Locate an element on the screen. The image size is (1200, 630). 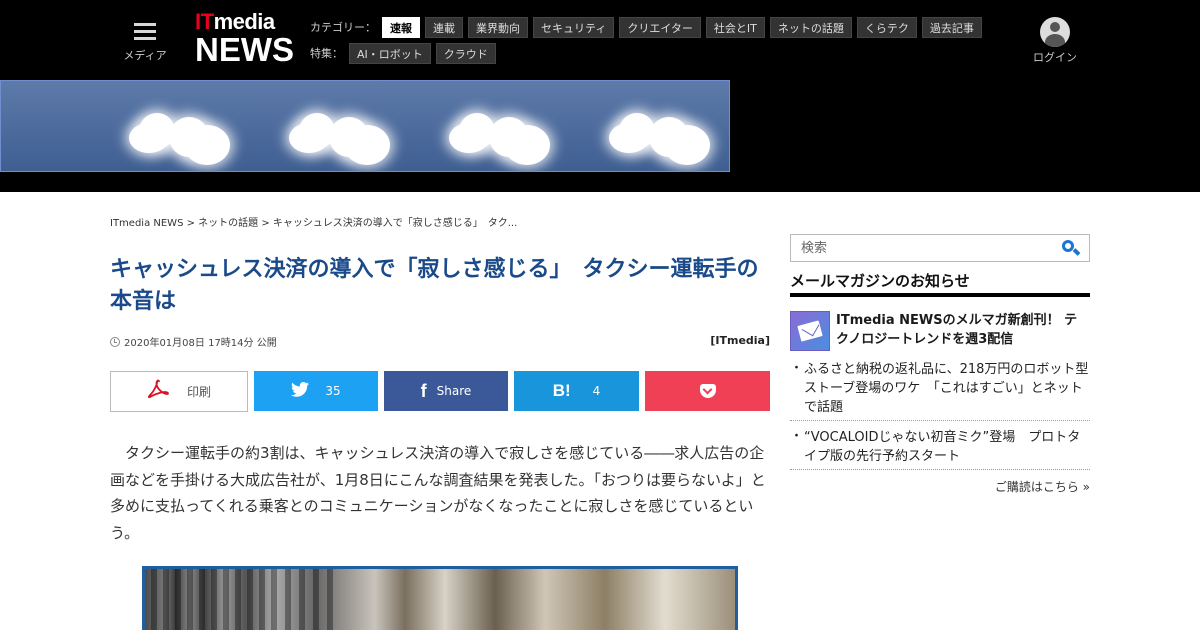
nav-category-industry: 業界動向 is located at coordinates (498, 27).